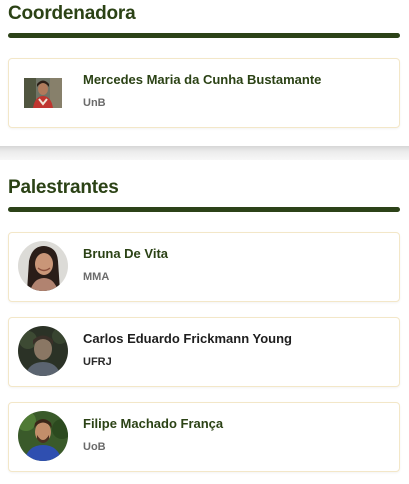  Describe the element at coordinates (204, 352) in the screenshot. I see `speaker-card: Carlos Eduardo Frickmann Young UFRJ` at that location.